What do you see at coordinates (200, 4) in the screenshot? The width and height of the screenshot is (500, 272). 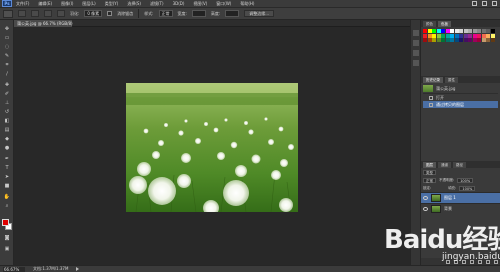 I see `menu-view: 视图(V)` at bounding box center [200, 4].